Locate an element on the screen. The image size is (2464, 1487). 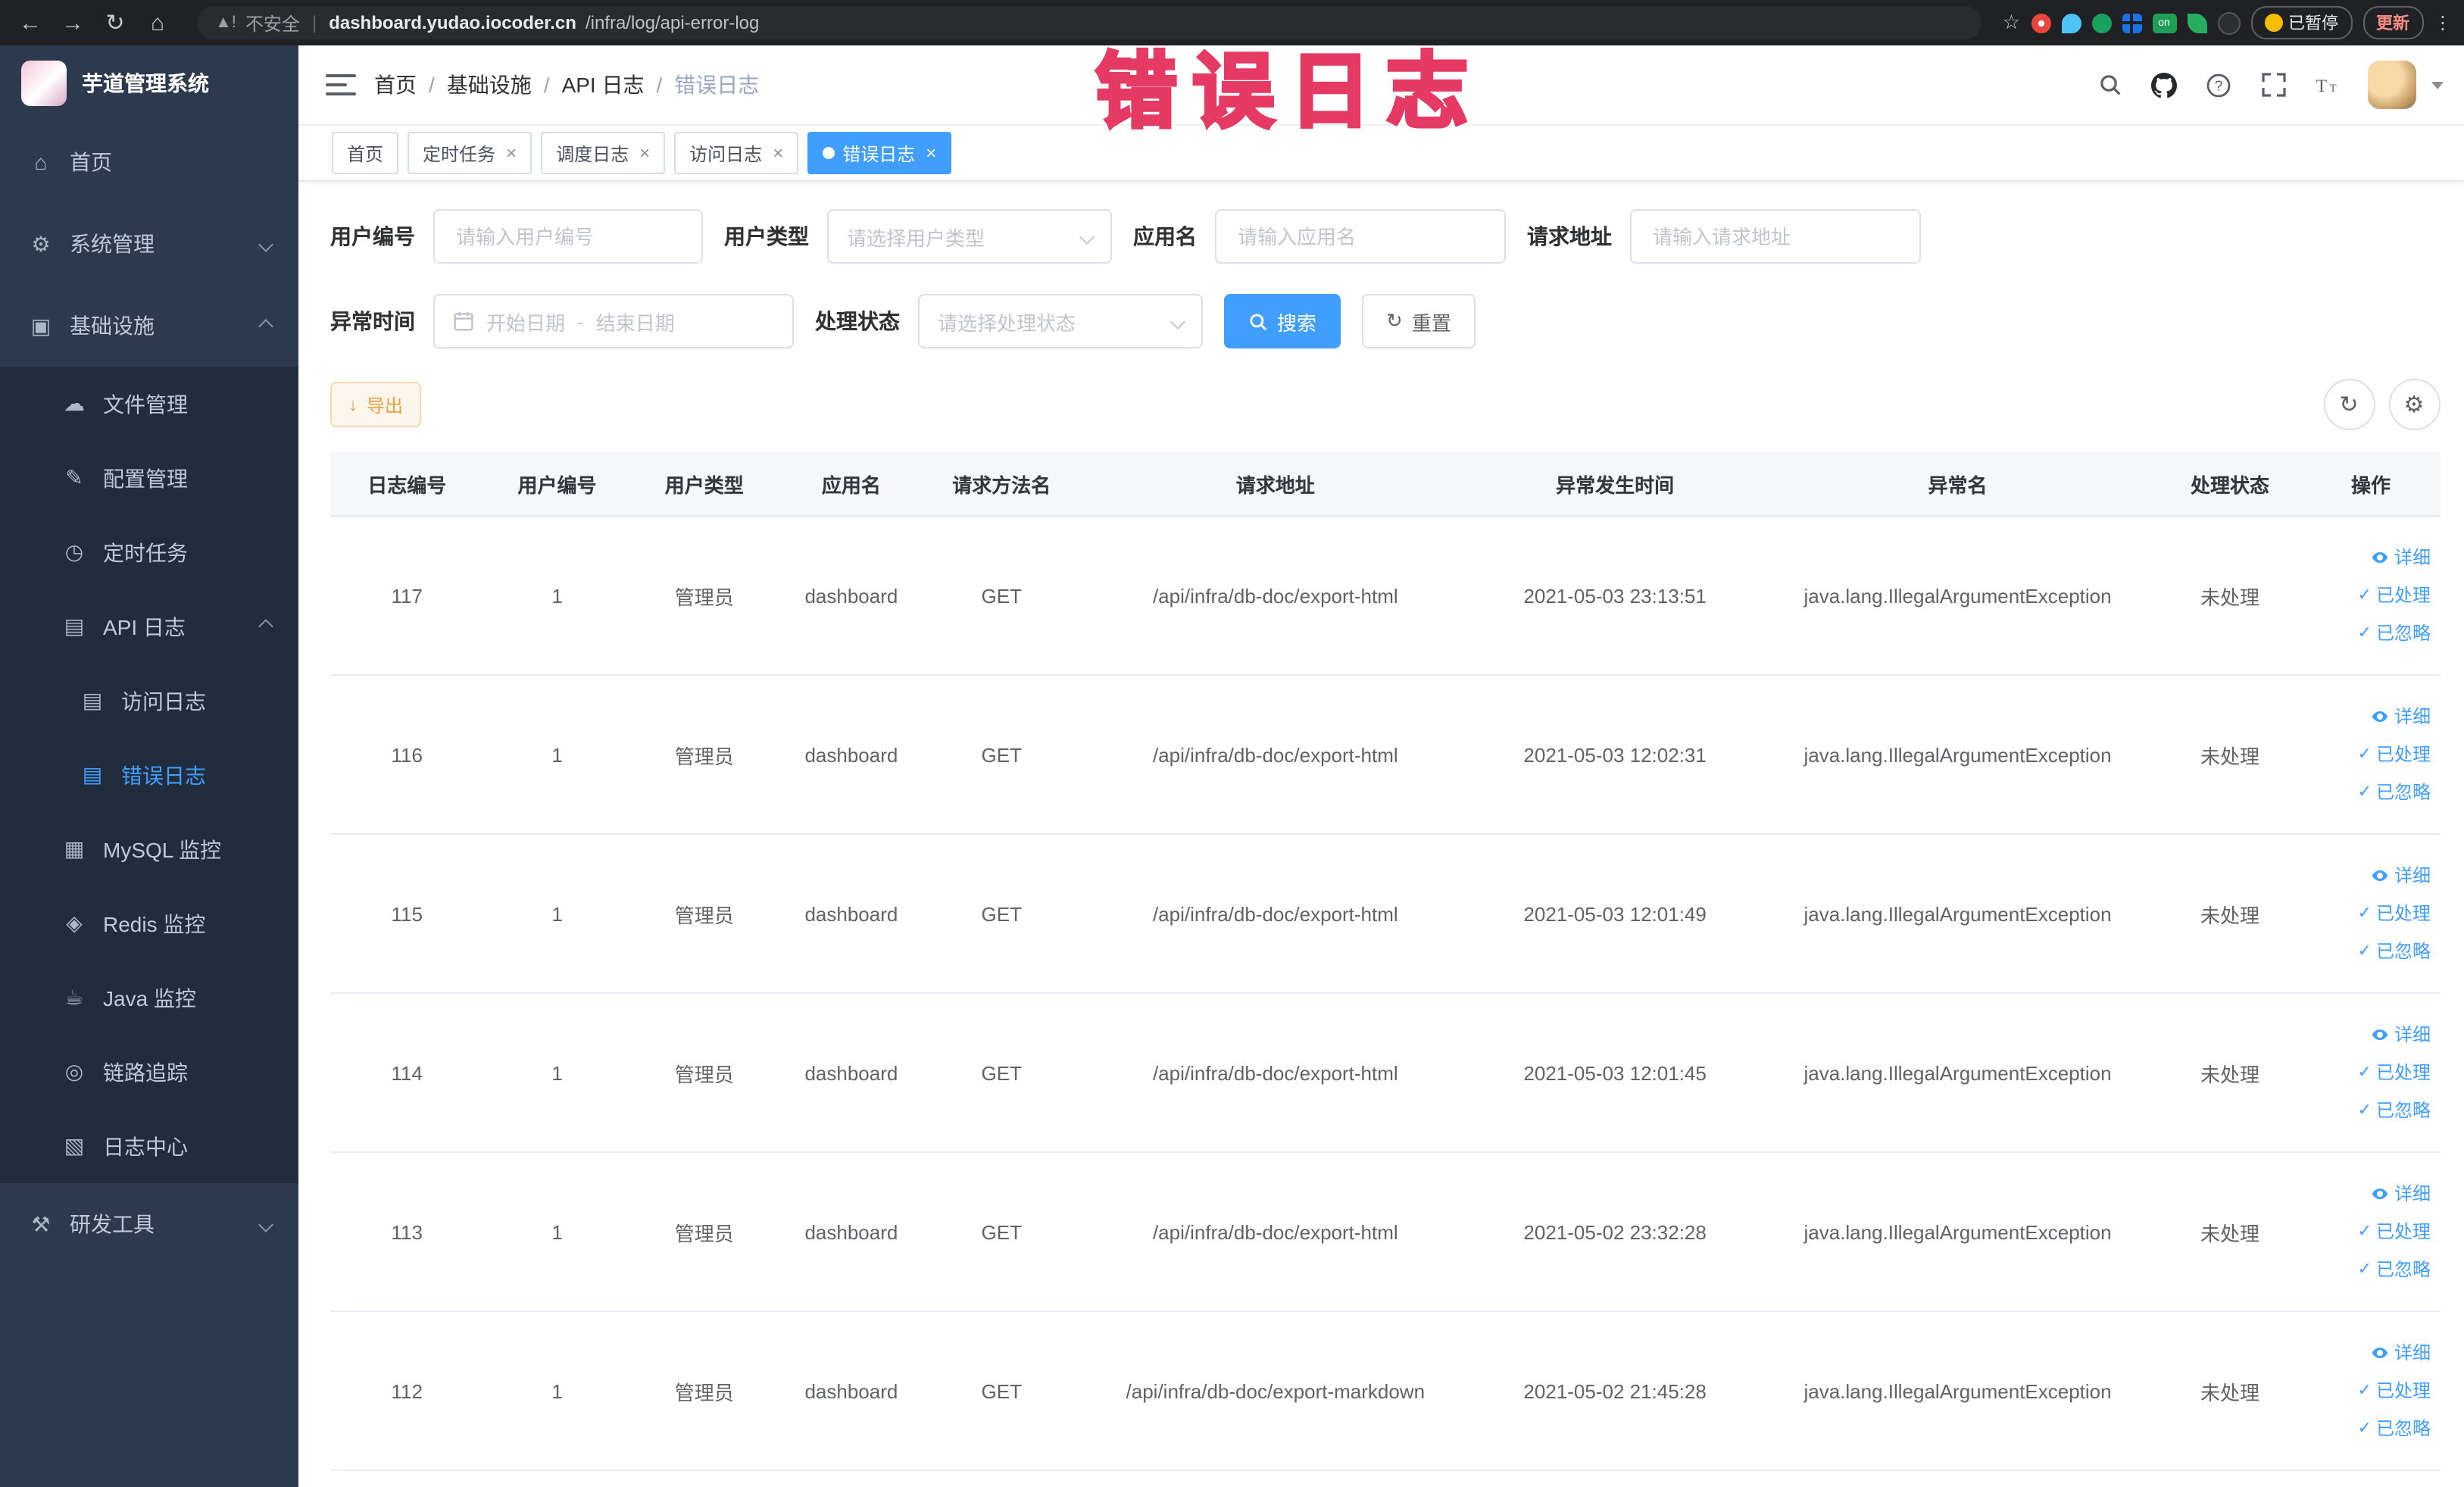
sidebar-item-api-logs: ▤ API 日志 is located at coordinates (149, 626).